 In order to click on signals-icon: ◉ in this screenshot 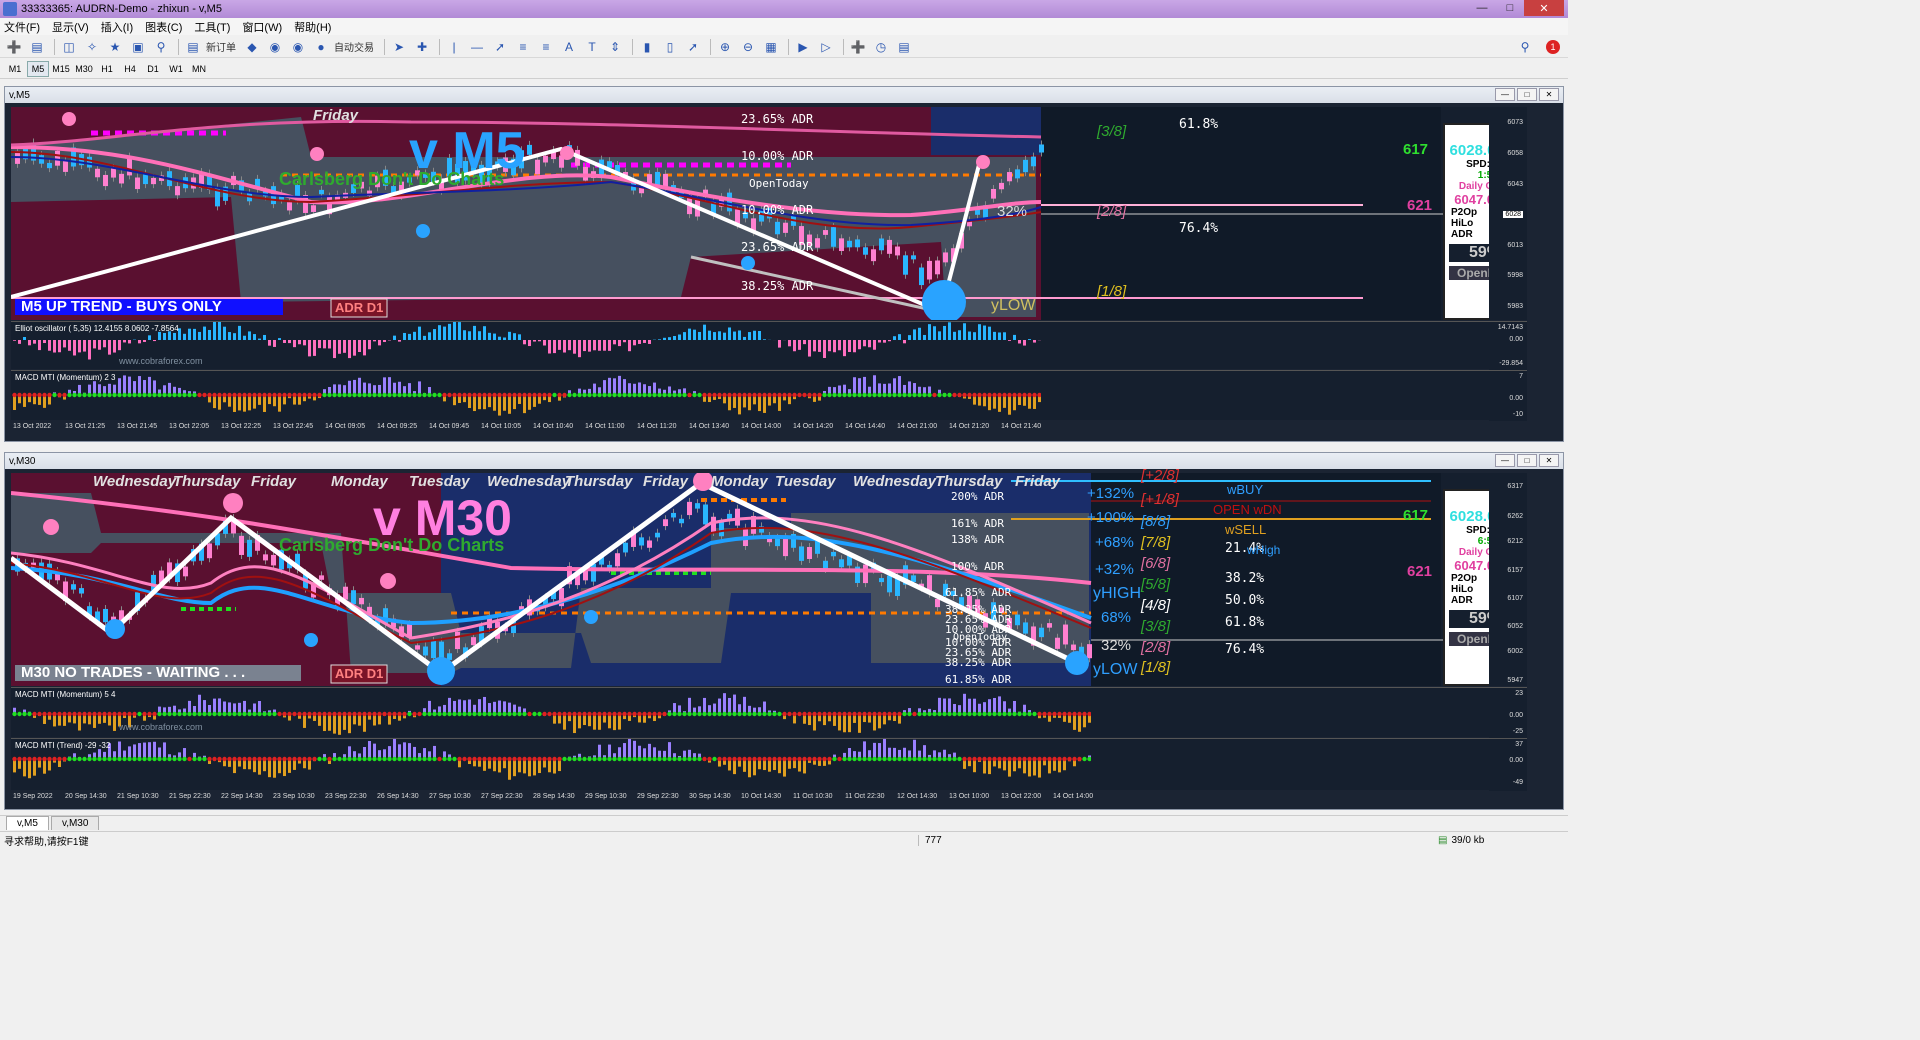, I will do `click(275, 47)`.